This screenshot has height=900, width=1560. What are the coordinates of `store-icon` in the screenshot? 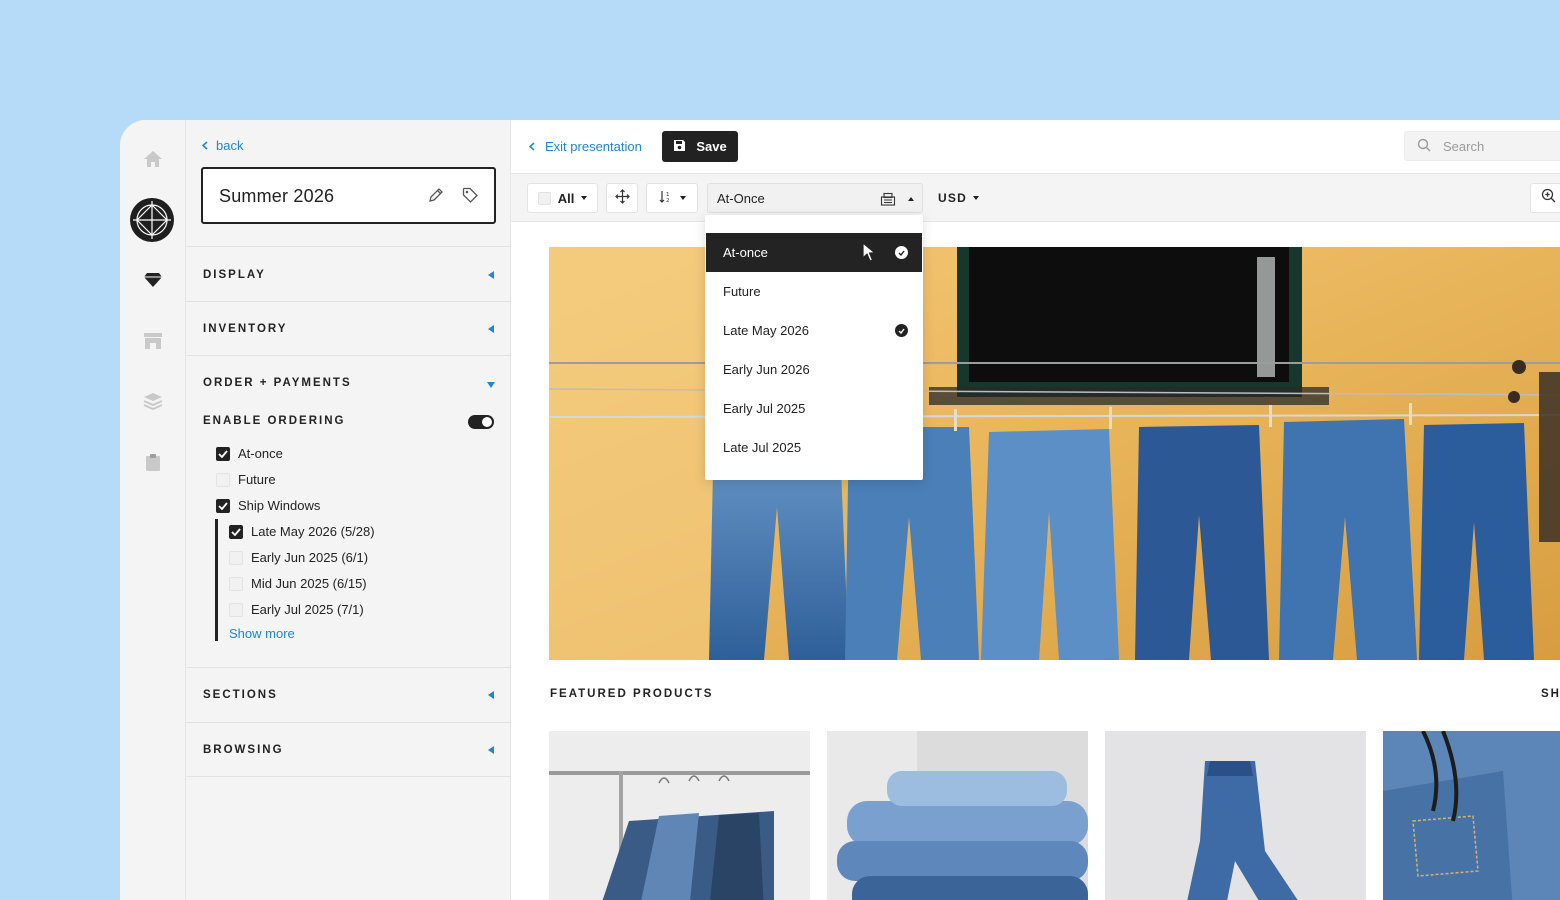 It's located at (153, 341).